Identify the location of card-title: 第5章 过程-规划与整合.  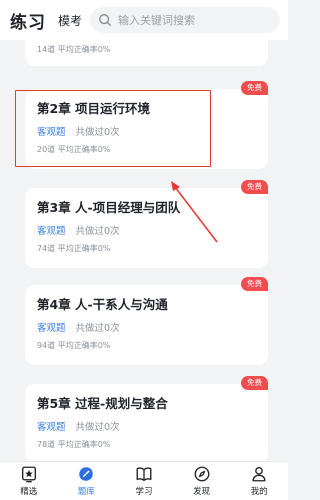
(102, 403).